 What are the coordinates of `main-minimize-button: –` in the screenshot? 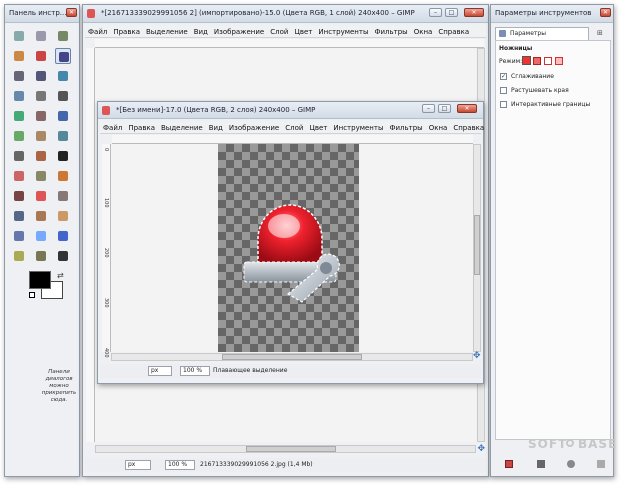 It's located at (435, 12).